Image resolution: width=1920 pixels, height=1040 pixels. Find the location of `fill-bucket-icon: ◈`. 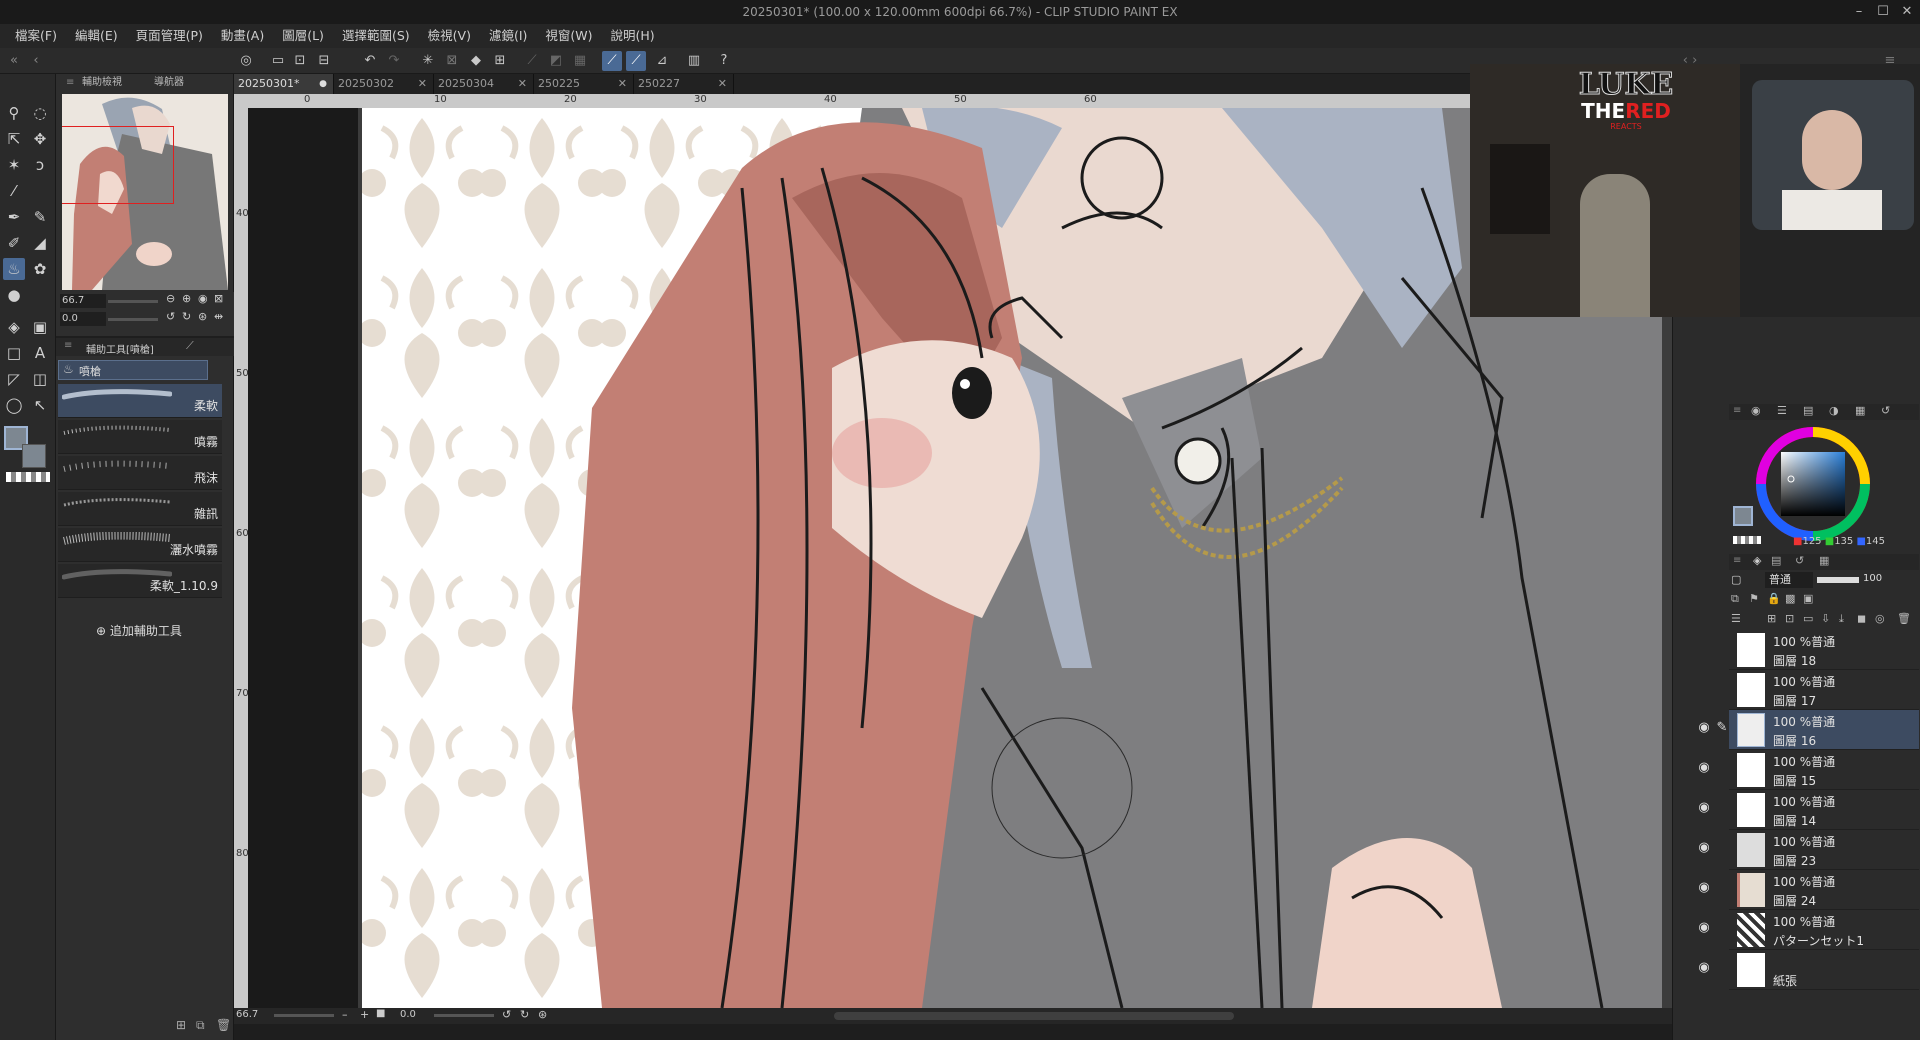

fill-bucket-icon: ◈ is located at coordinates (14, 327).